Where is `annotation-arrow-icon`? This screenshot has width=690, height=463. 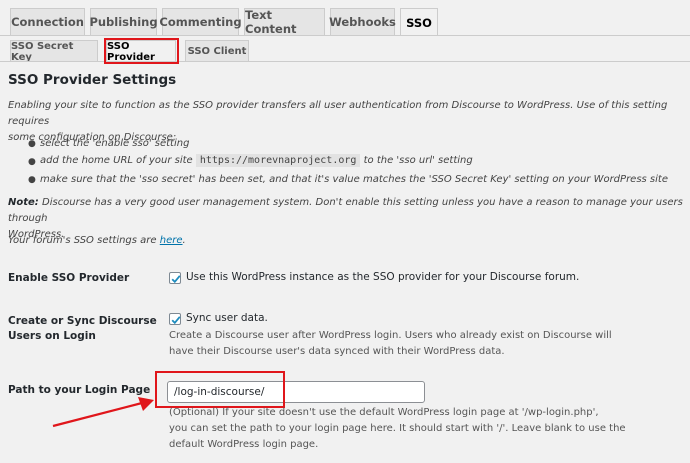 annotation-arrow-icon is located at coordinates (103, 412).